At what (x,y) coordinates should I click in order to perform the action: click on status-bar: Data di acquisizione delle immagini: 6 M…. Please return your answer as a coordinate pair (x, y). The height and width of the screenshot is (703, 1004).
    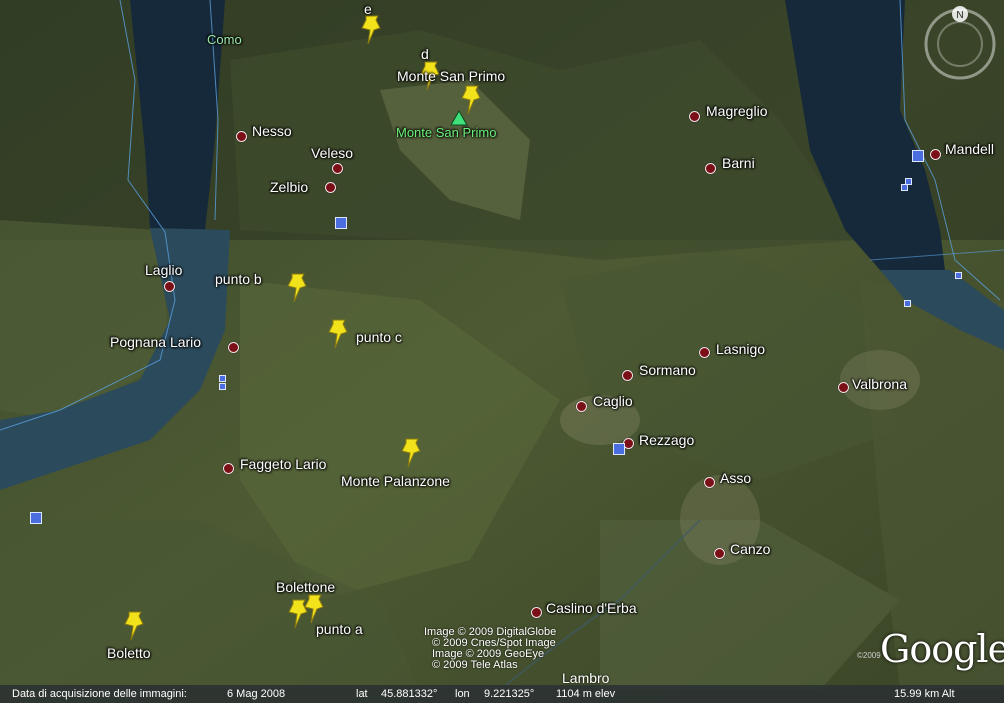
    Looking at the image, I should click on (502, 694).